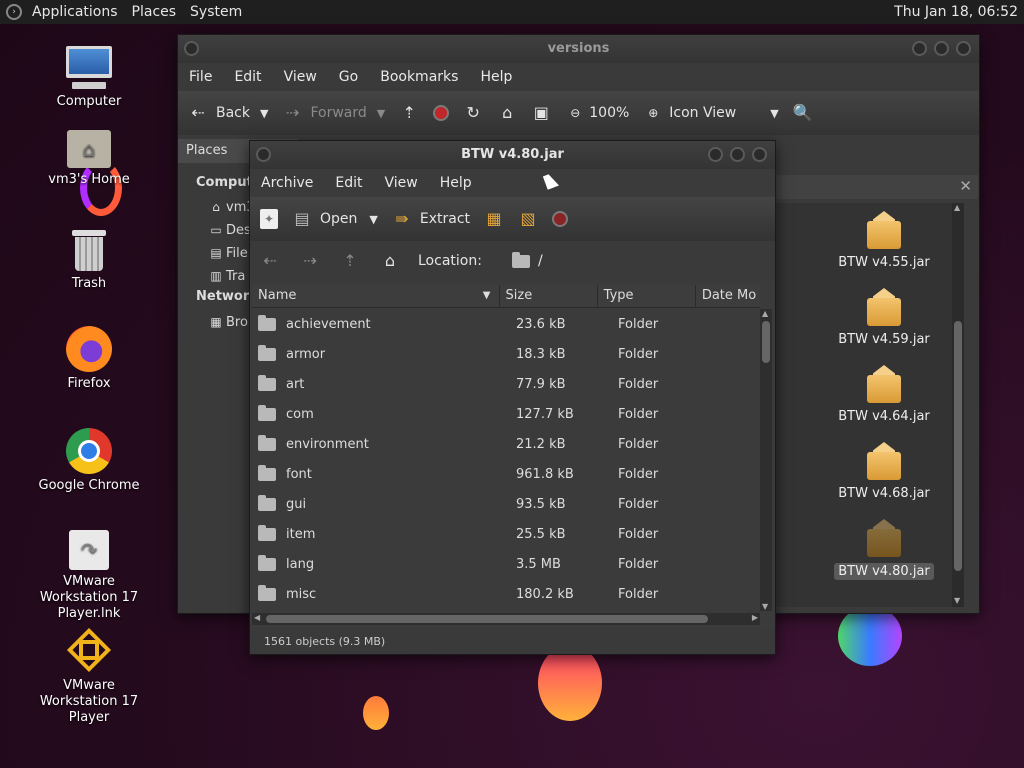  What do you see at coordinates (549, 296) in the screenshot?
I see `column-header-size: Size` at bounding box center [549, 296].